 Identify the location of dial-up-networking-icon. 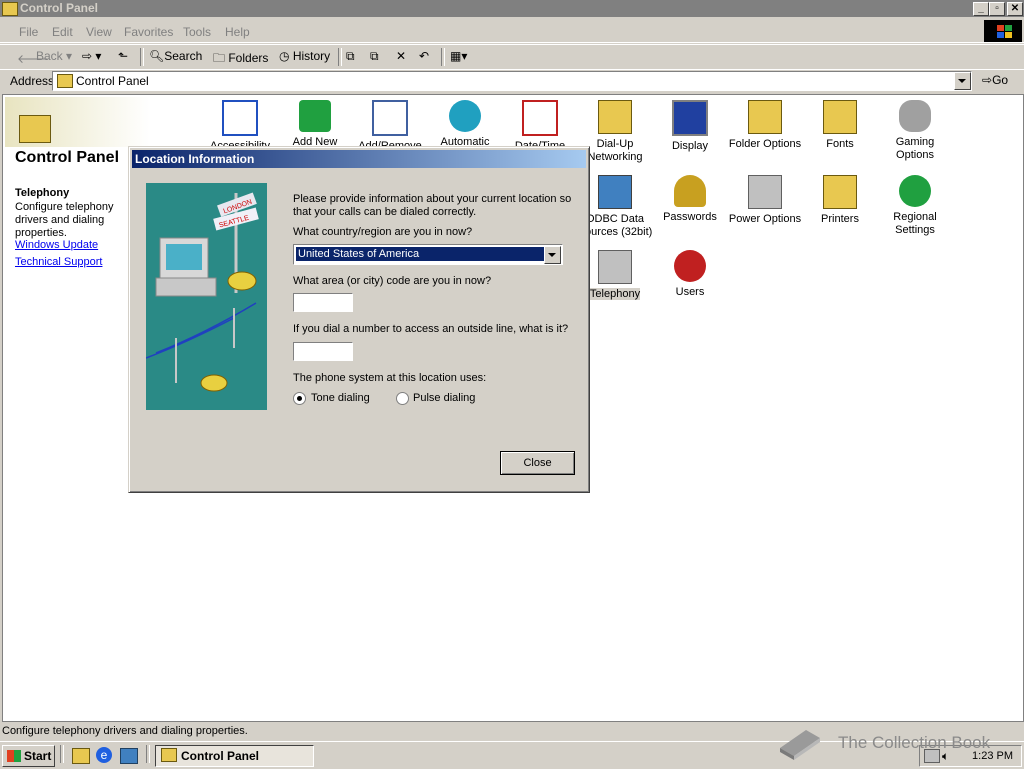
(615, 117).